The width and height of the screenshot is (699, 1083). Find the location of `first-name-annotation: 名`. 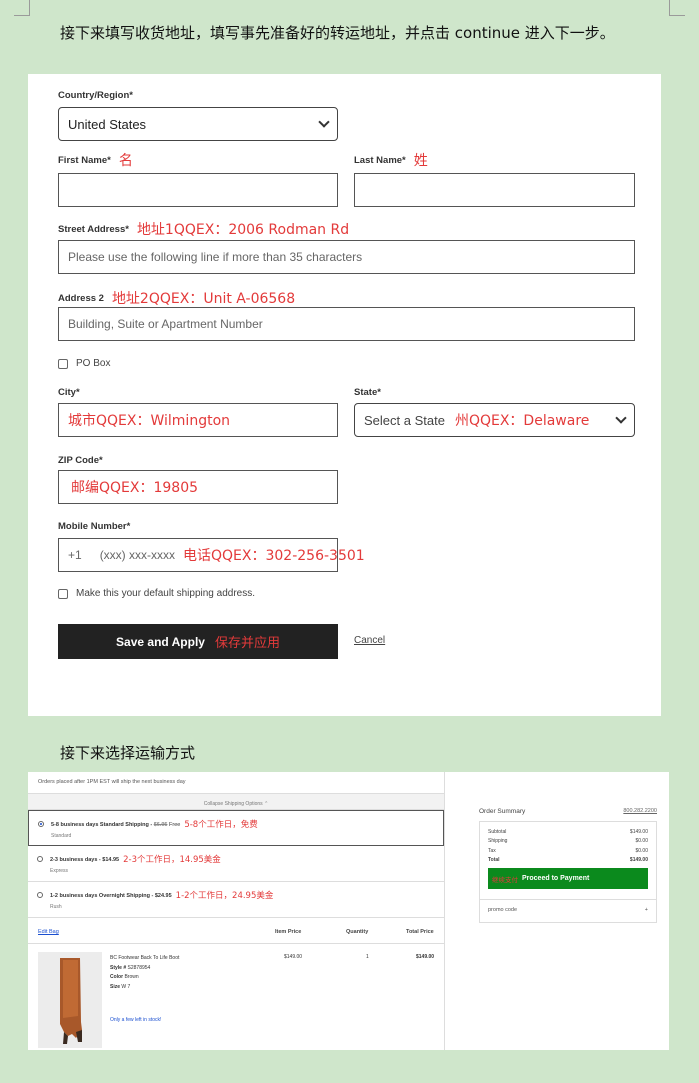

first-name-annotation: 名 is located at coordinates (125, 161).